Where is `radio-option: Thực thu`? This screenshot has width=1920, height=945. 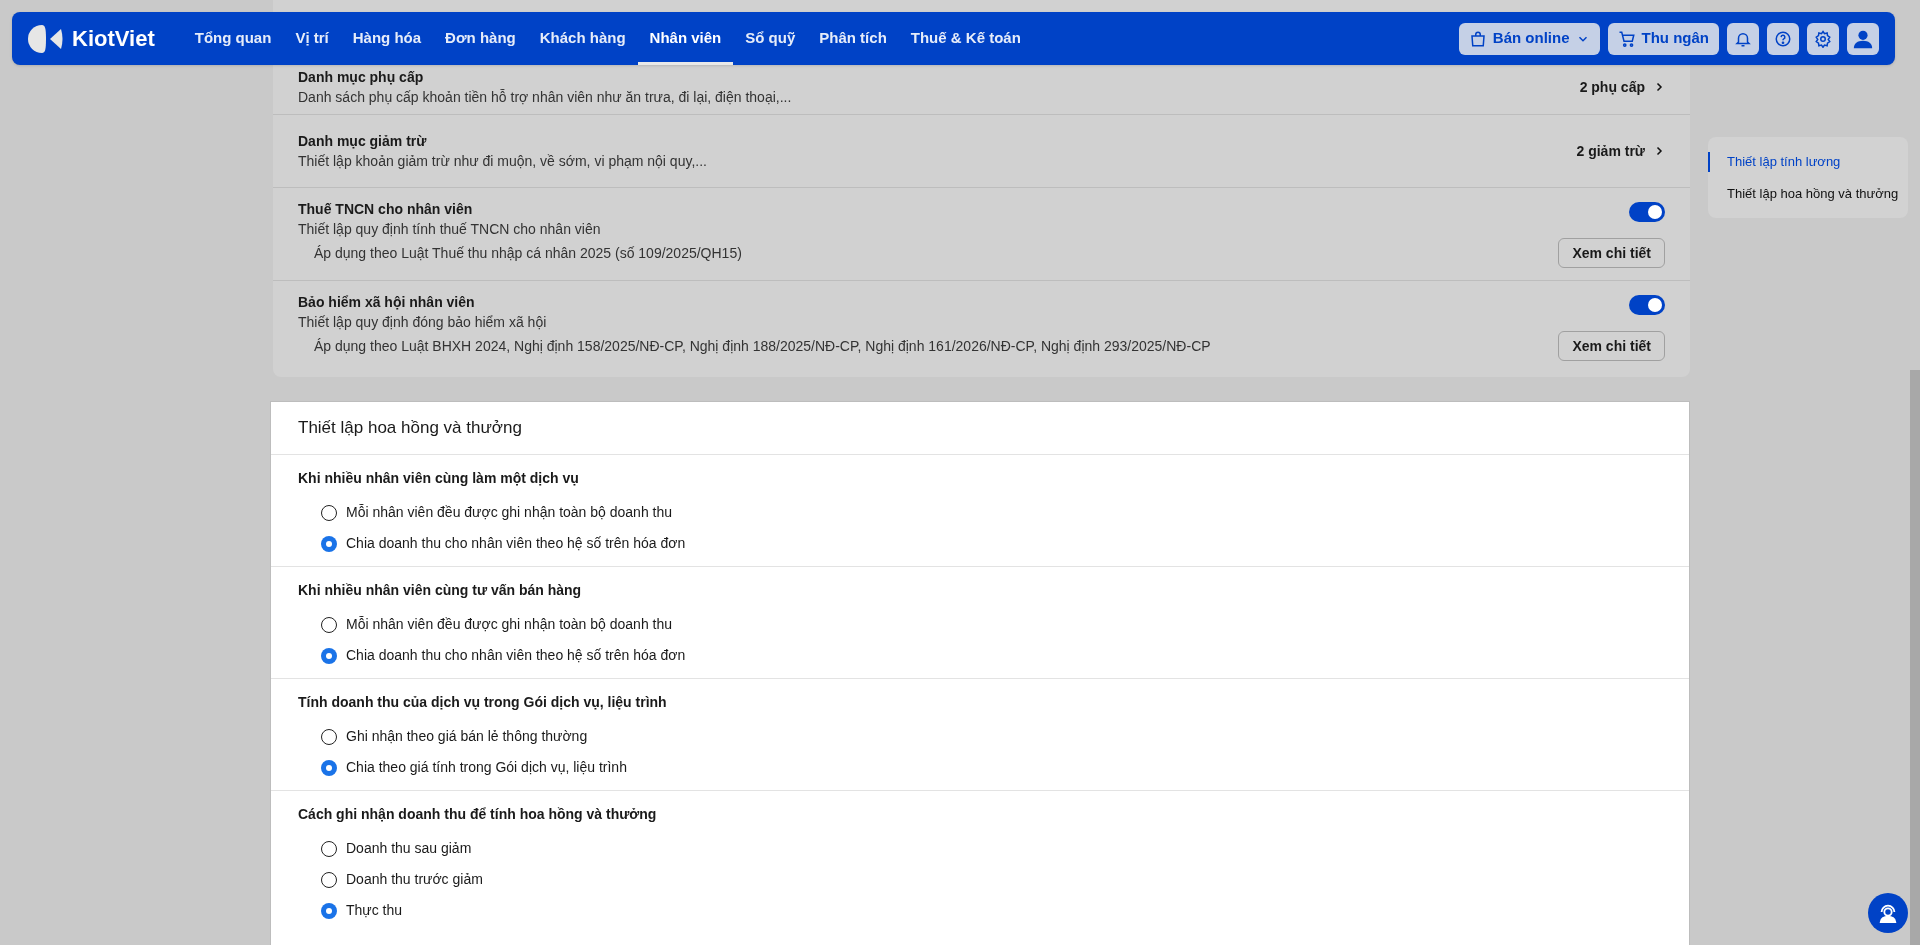 radio-option: Thực thu is located at coordinates (991, 910).